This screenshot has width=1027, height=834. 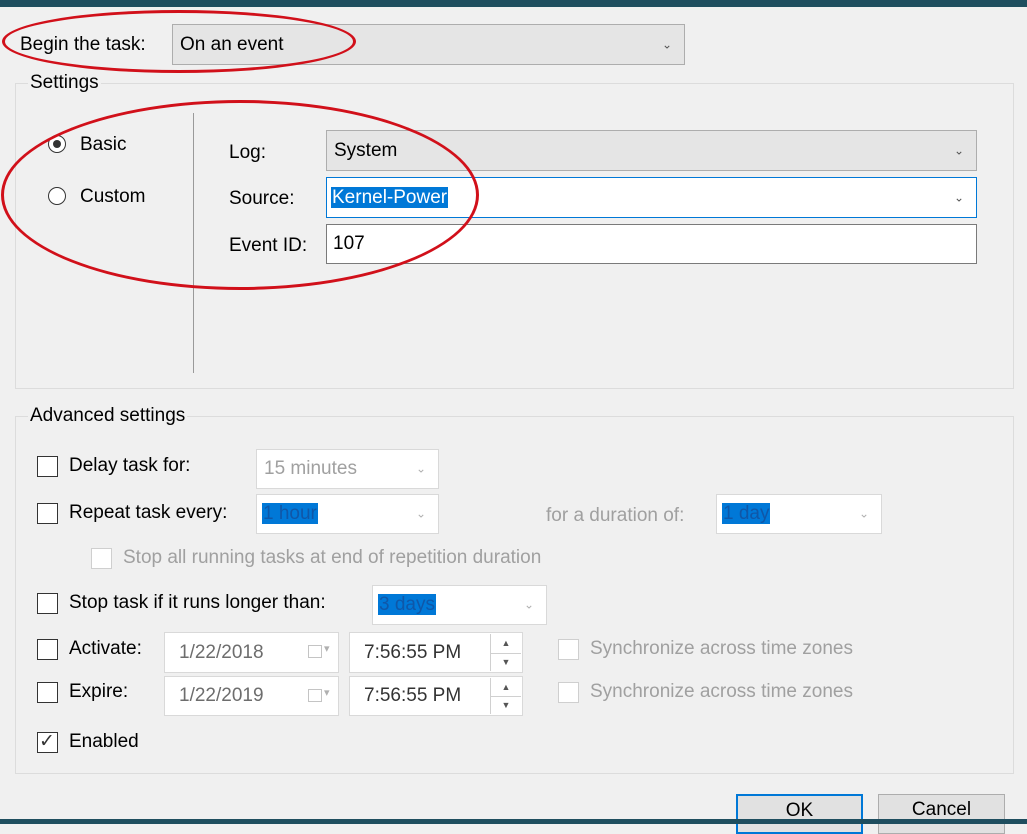 What do you see at coordinates (247, 152) in the screenshot?
I see `log-label: Log:` at bounding box center [247, 152].